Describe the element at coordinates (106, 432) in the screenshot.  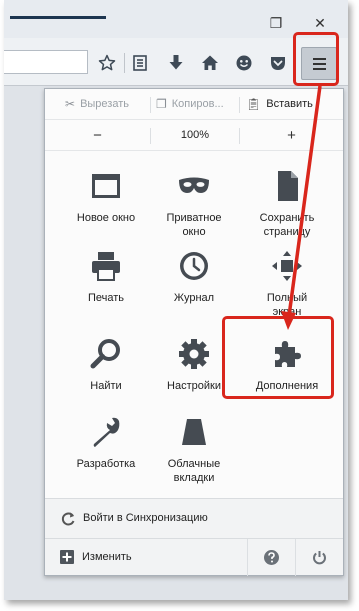
I see `wrench-icon` at that location.